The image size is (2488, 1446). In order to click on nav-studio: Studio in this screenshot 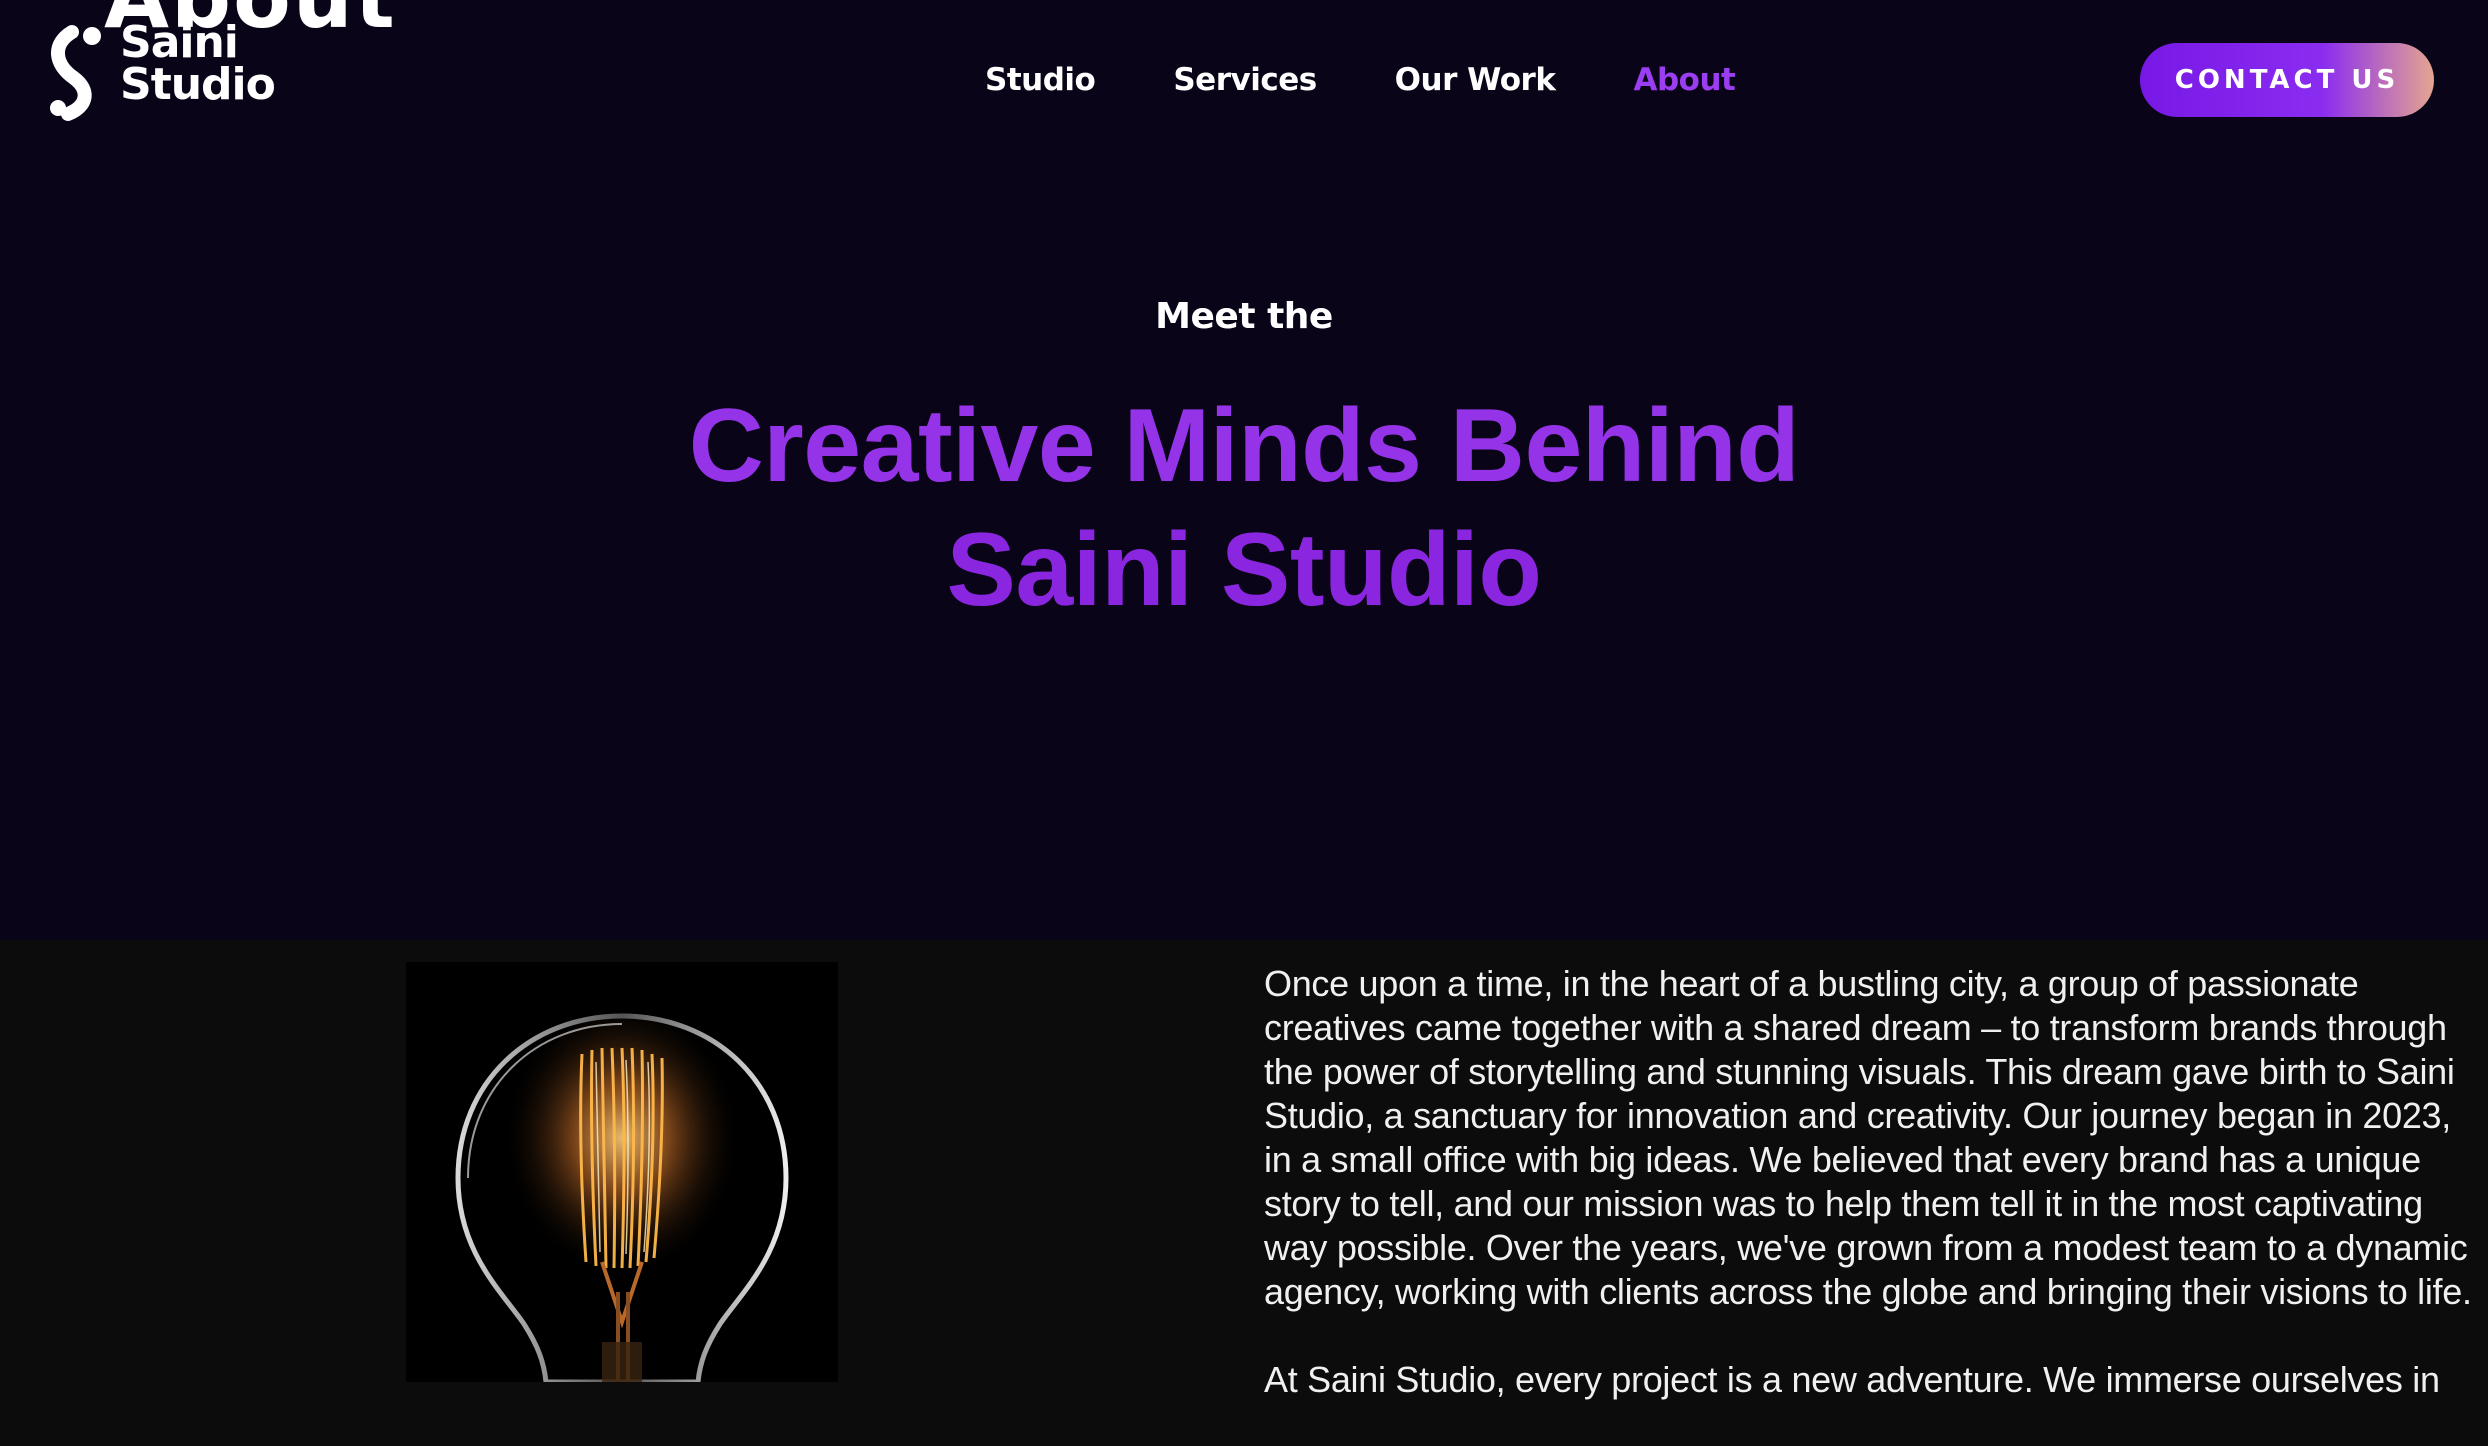, I will do `click(1040, 80)`.